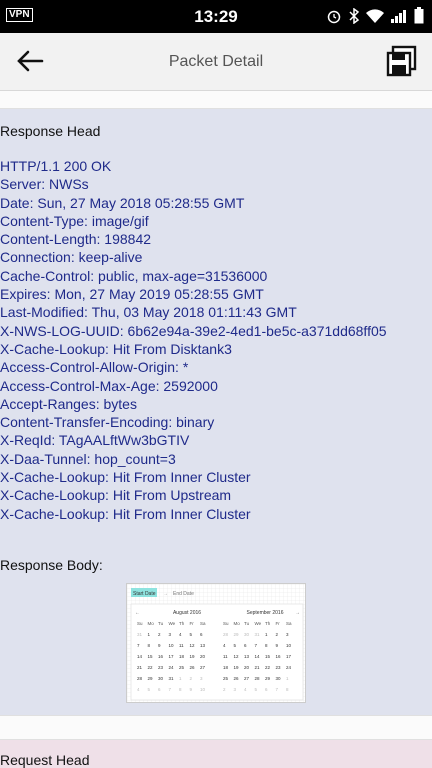 The image size is (432, 768). Describe the element at coordinates (187, 613) in the screenshot. I see `month-left-label: August 2016` at that location.